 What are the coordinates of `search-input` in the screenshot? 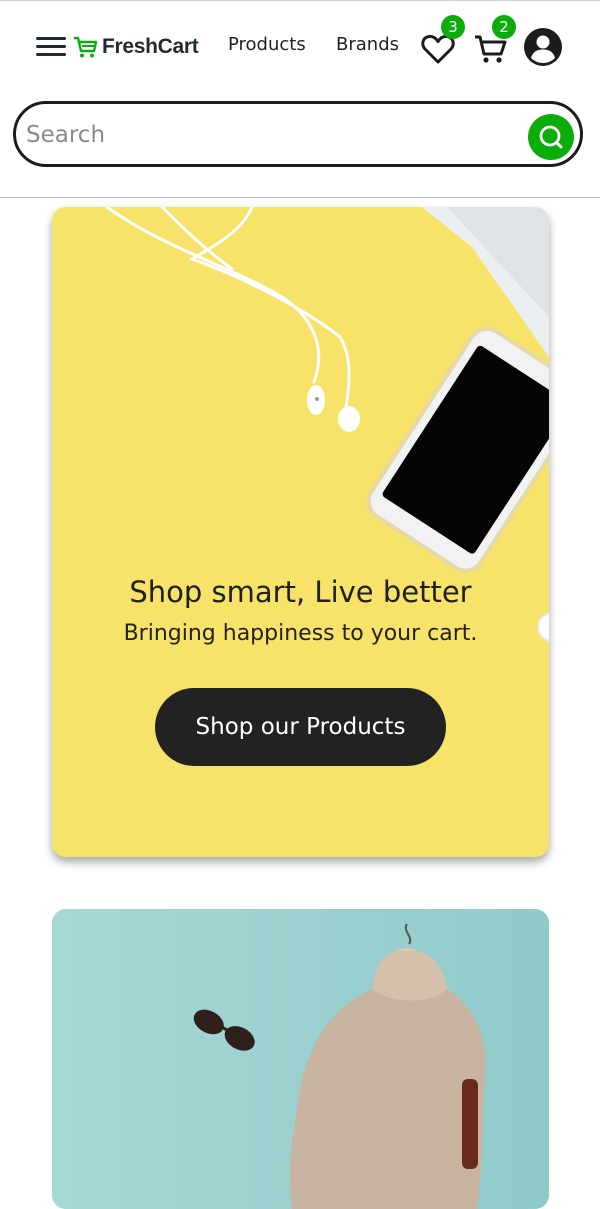 It's located at (271, 135).